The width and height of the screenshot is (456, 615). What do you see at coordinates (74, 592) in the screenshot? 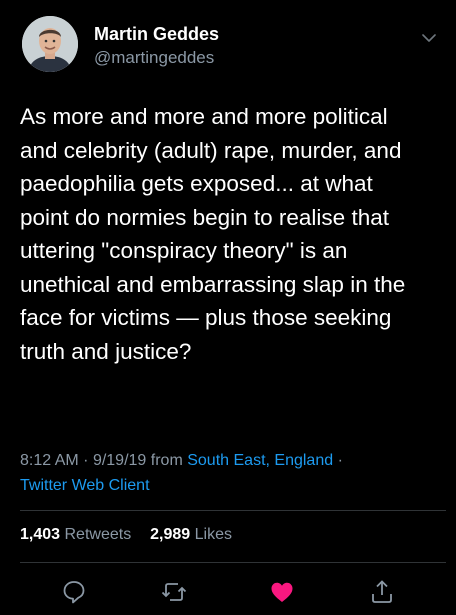
I see `reply-icon` at bounding box center [74, 592].